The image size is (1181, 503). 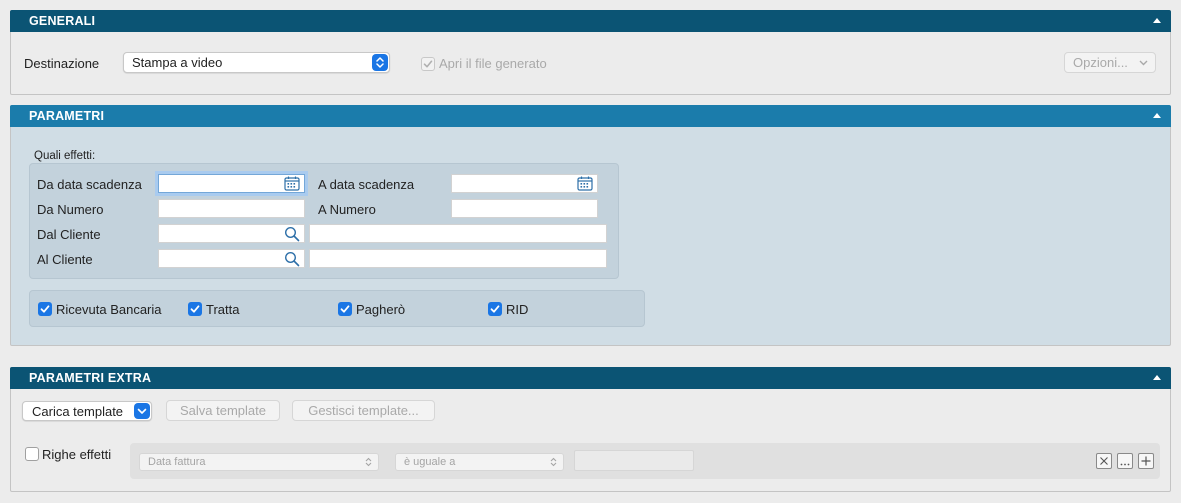 I want to click on close-icon, so click(x=1104, y=461).